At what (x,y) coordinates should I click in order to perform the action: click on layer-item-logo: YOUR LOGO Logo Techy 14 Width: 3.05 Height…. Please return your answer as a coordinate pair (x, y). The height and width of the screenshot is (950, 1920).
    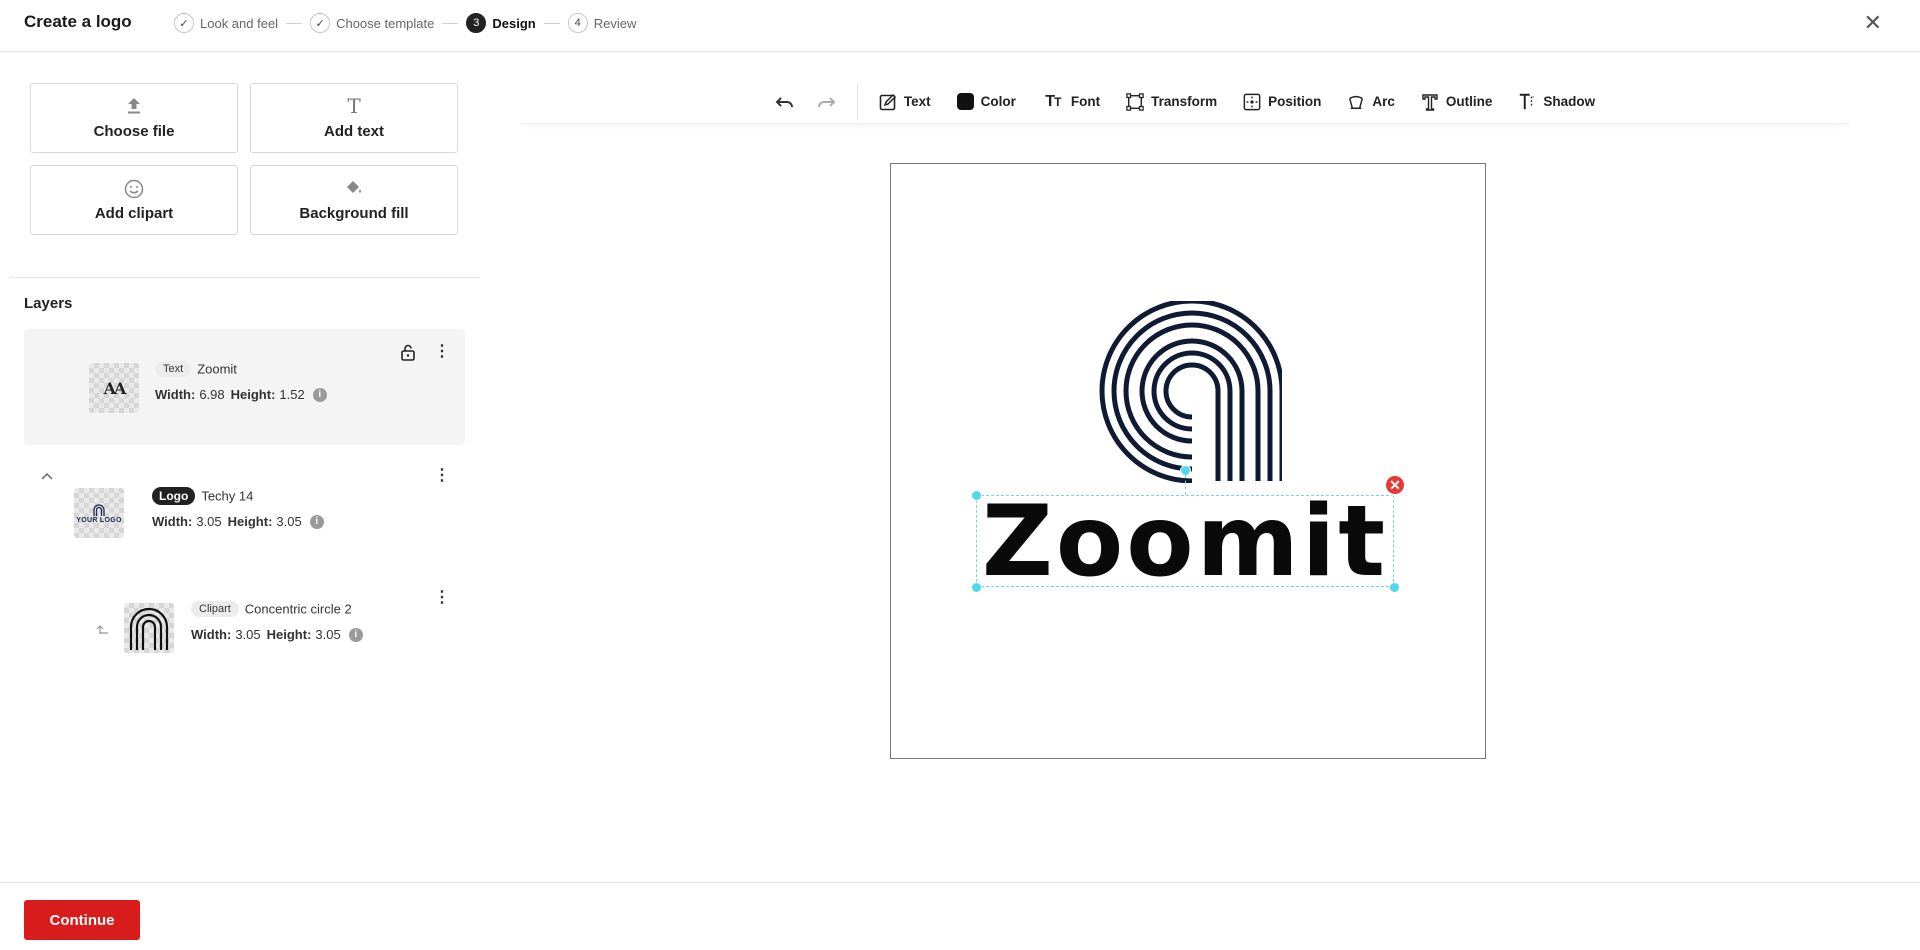
    Looking at the image, I should click on (244, 511).